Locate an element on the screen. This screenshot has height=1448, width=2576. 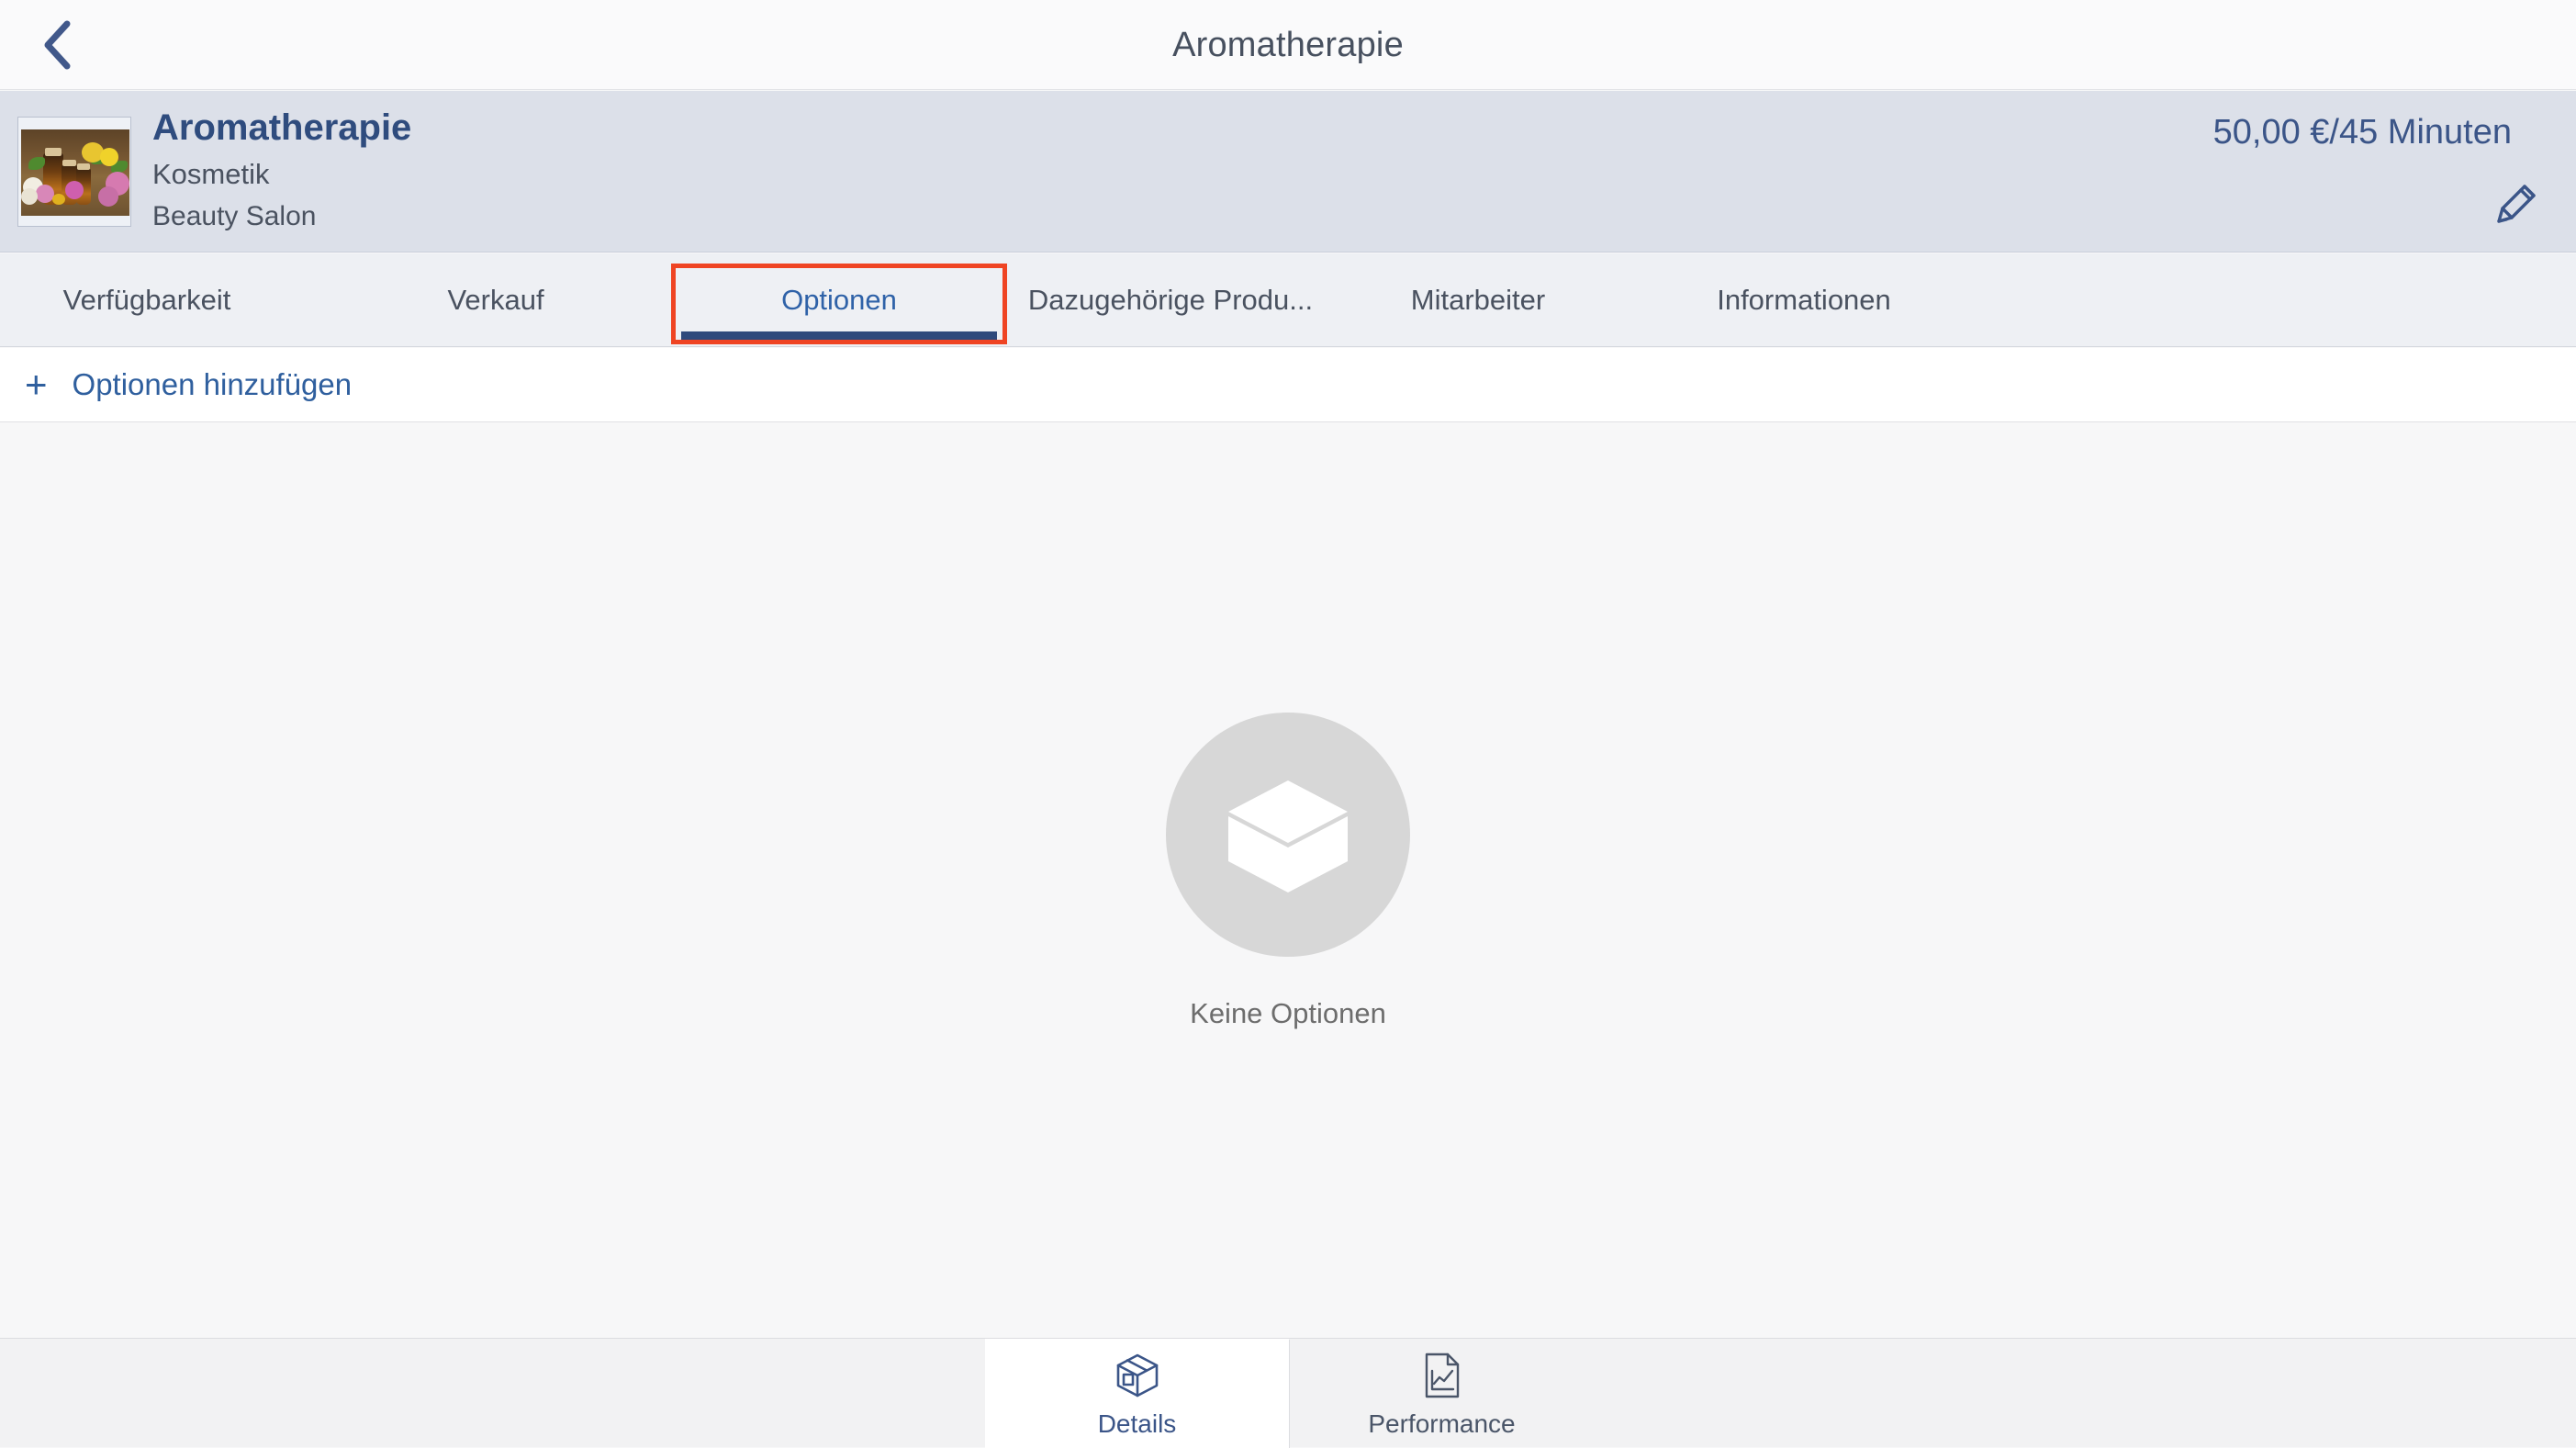
box-outline-icon is located at coordinates (1137, 1374).